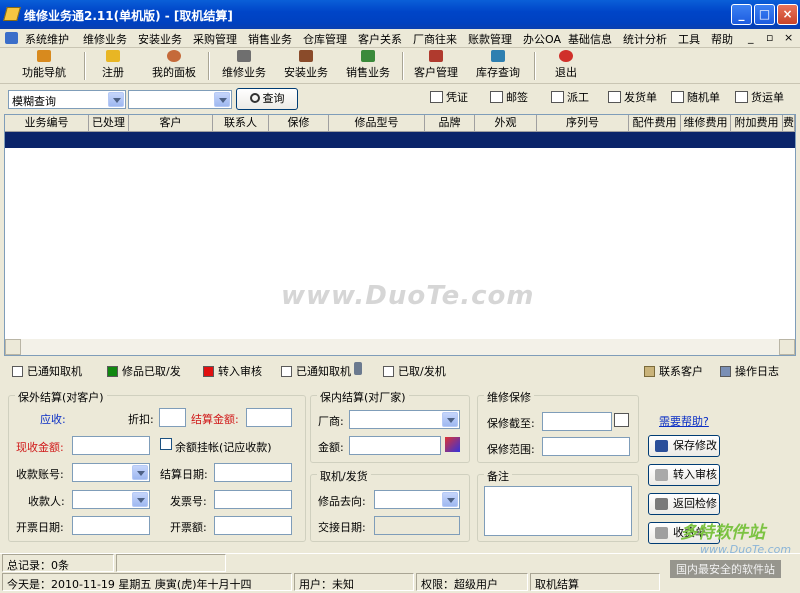  I want to click on back-to-repair-button: 返回检修, so click(684, 504).